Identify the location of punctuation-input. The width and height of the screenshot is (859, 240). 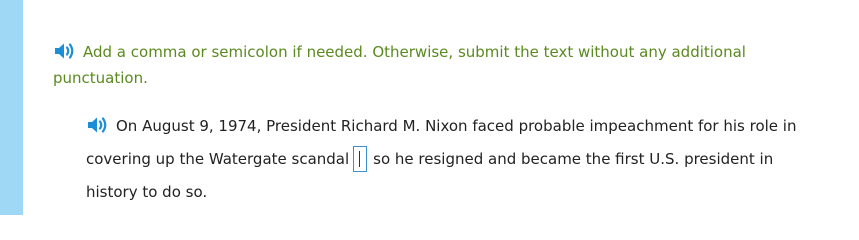
(360, 159).